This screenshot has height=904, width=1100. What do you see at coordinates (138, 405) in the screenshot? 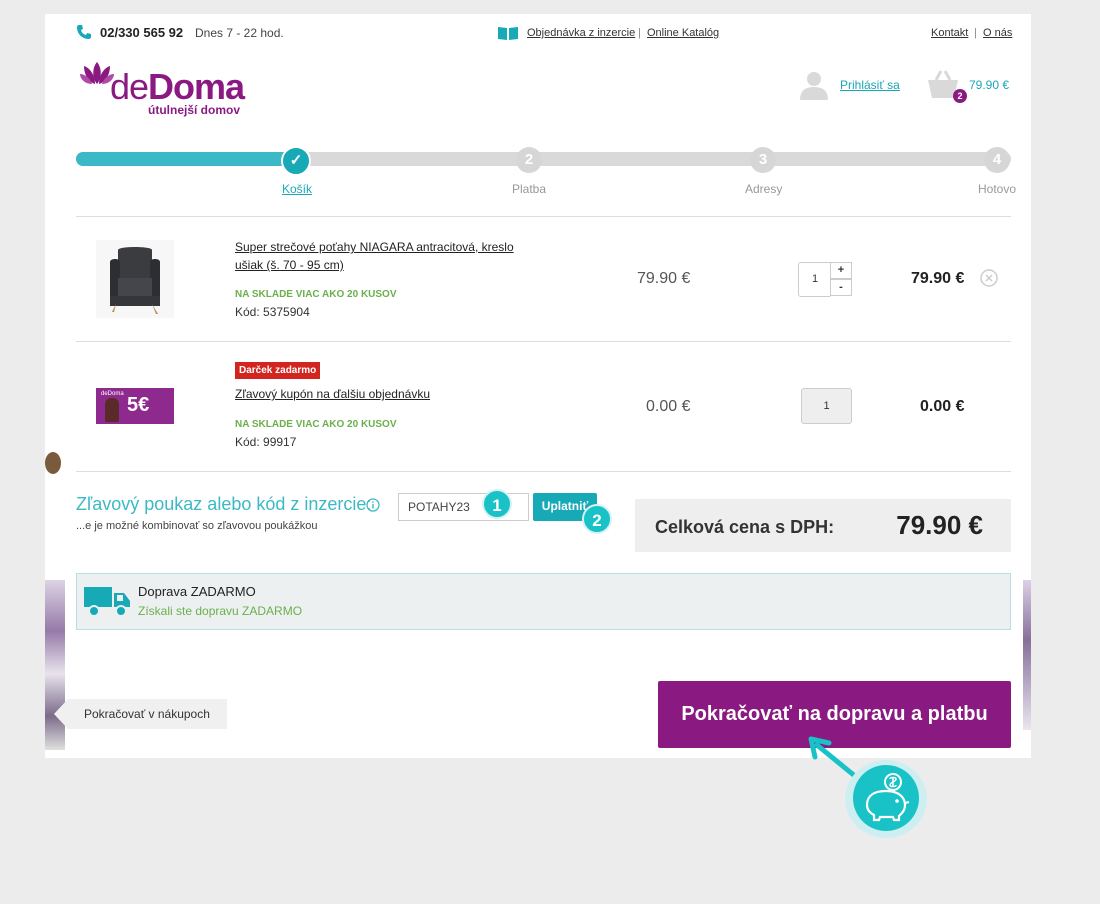
I see `voucher-amount: 5€` at bounding box center [138, 405].